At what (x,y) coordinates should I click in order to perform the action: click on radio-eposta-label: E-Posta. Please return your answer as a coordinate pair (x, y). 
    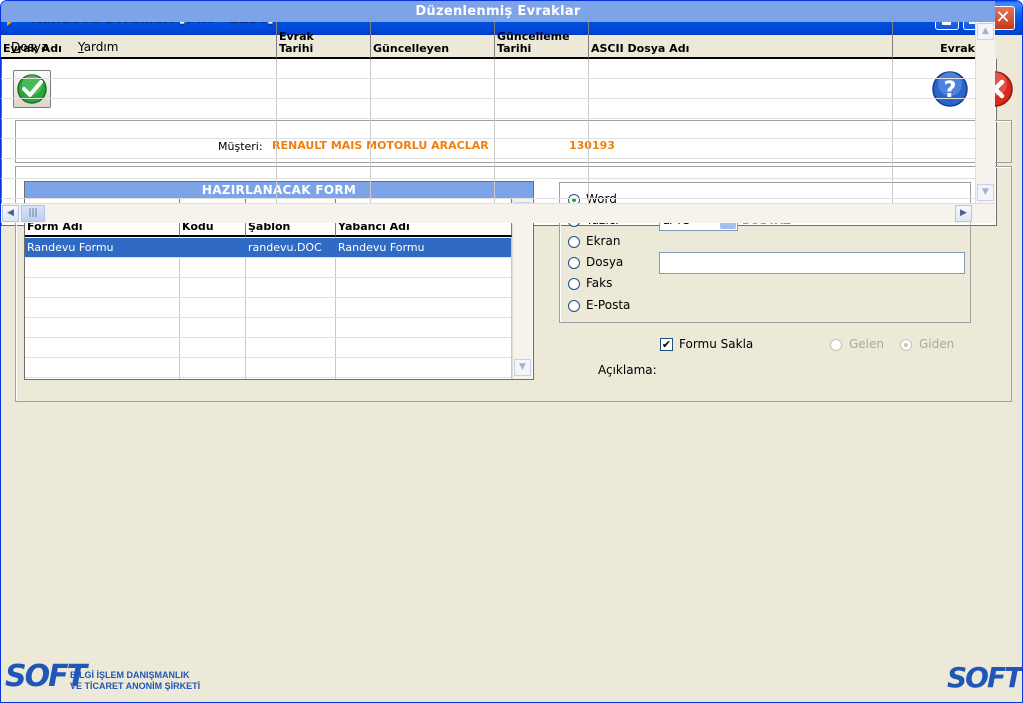
    Looking at the image, I should click on (608, 305).